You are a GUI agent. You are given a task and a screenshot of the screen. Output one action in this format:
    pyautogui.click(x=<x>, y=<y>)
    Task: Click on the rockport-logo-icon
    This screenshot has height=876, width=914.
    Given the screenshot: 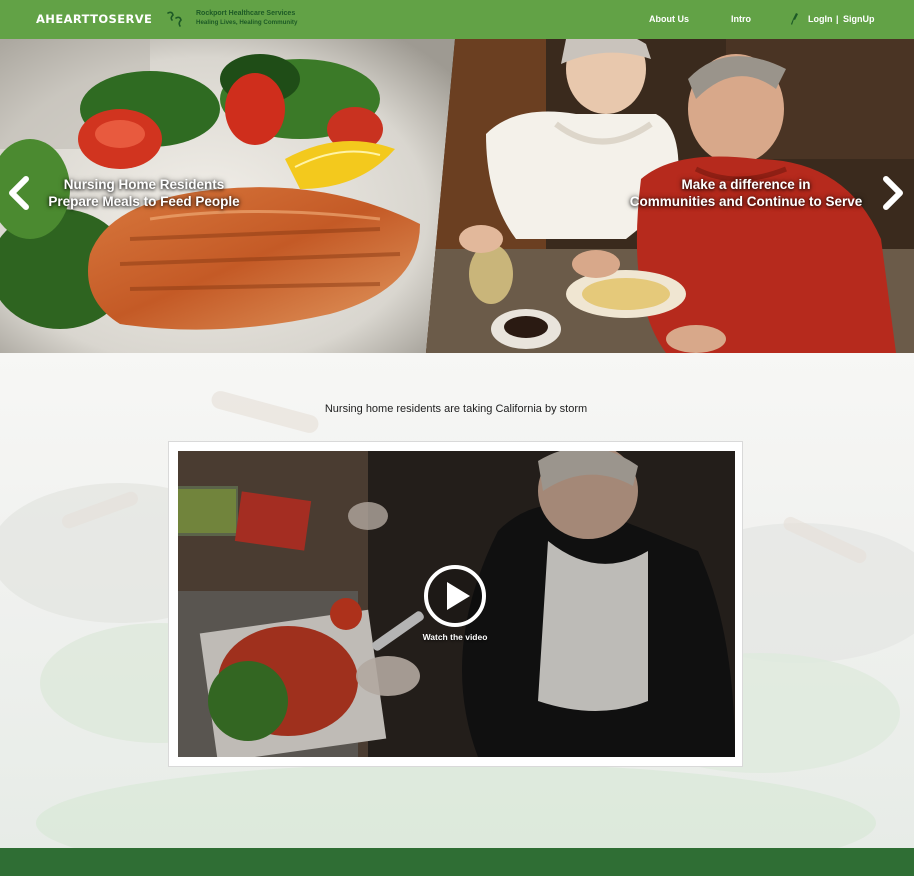 What is the action you would take?
    pyautogui.click(x=174, y=19)
    